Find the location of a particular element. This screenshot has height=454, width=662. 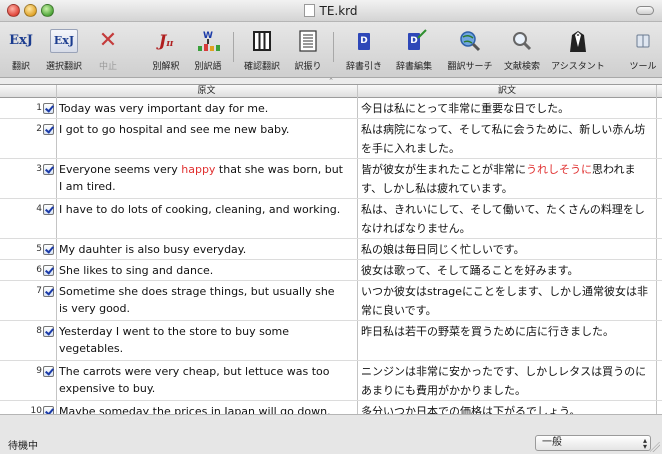

stop-button: ✕ 中止 is located at coordinates (108, 49).